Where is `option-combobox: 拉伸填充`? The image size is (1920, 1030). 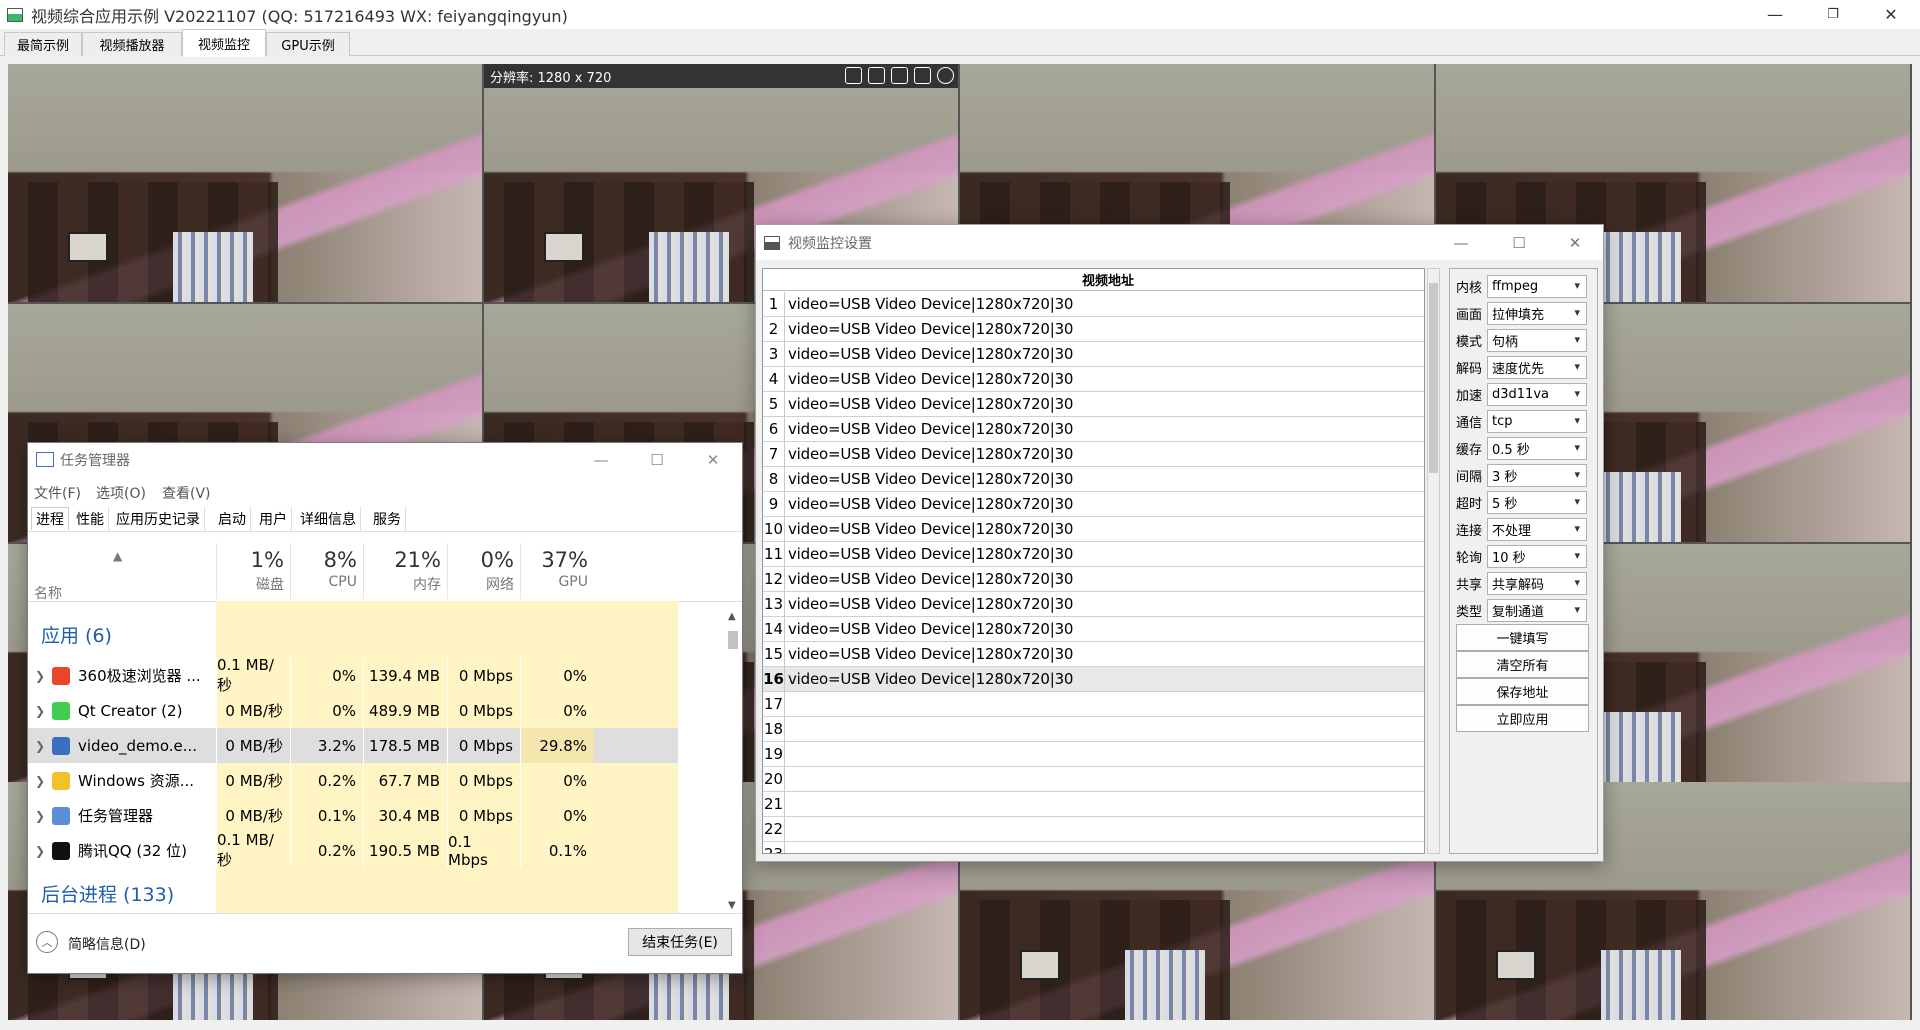 option-combobox: 拉伸填充 is located at coordinates (1537, 313).